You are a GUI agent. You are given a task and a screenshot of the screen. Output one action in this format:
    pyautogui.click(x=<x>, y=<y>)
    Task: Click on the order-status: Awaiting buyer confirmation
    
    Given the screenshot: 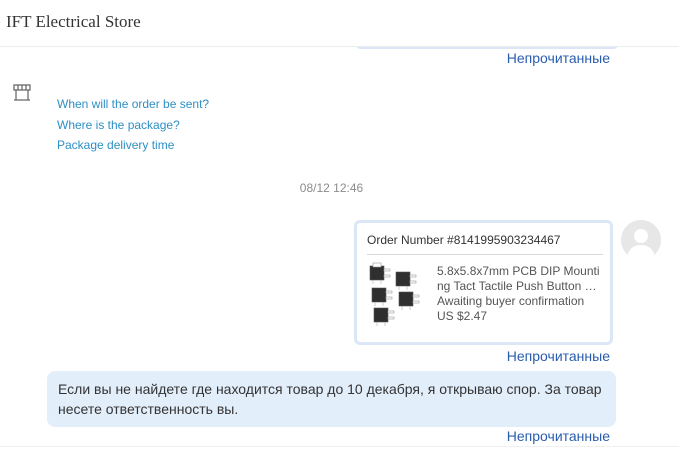 What is the action you would take?
    pyautogui.click(x=511, y=301)
    